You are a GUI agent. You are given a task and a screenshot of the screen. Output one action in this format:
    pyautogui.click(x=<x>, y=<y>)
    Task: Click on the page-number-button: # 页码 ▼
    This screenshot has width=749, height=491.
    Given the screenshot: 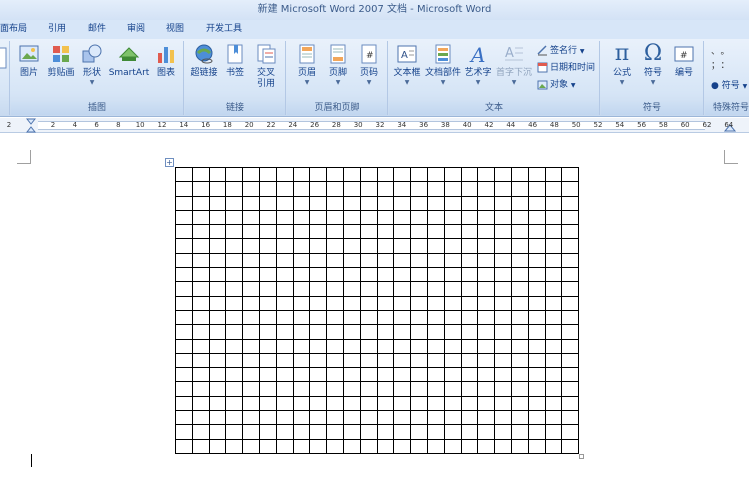 What is the action you would take?
    pyautogui.click(x=369, y=65)
    